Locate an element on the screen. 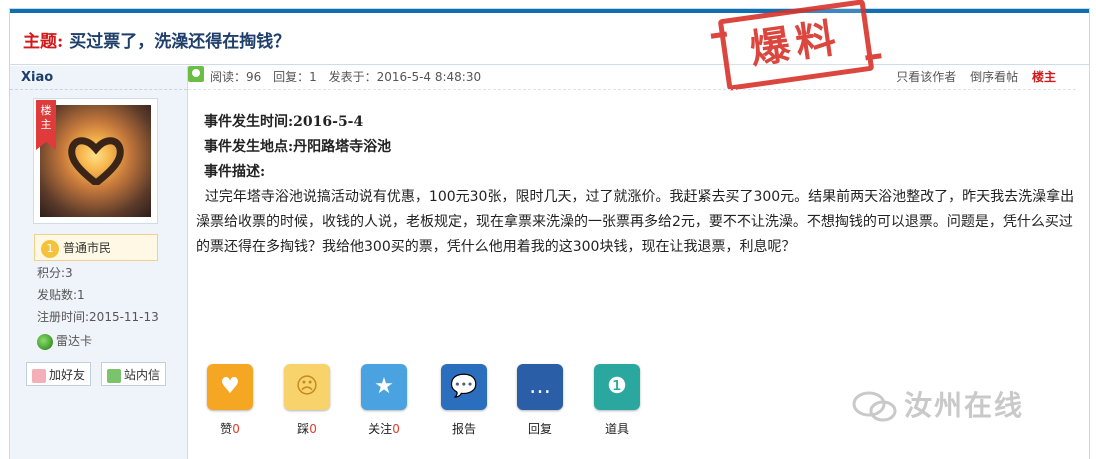  only-author-link: 只看该作者 is located at coordinates (926, 77).